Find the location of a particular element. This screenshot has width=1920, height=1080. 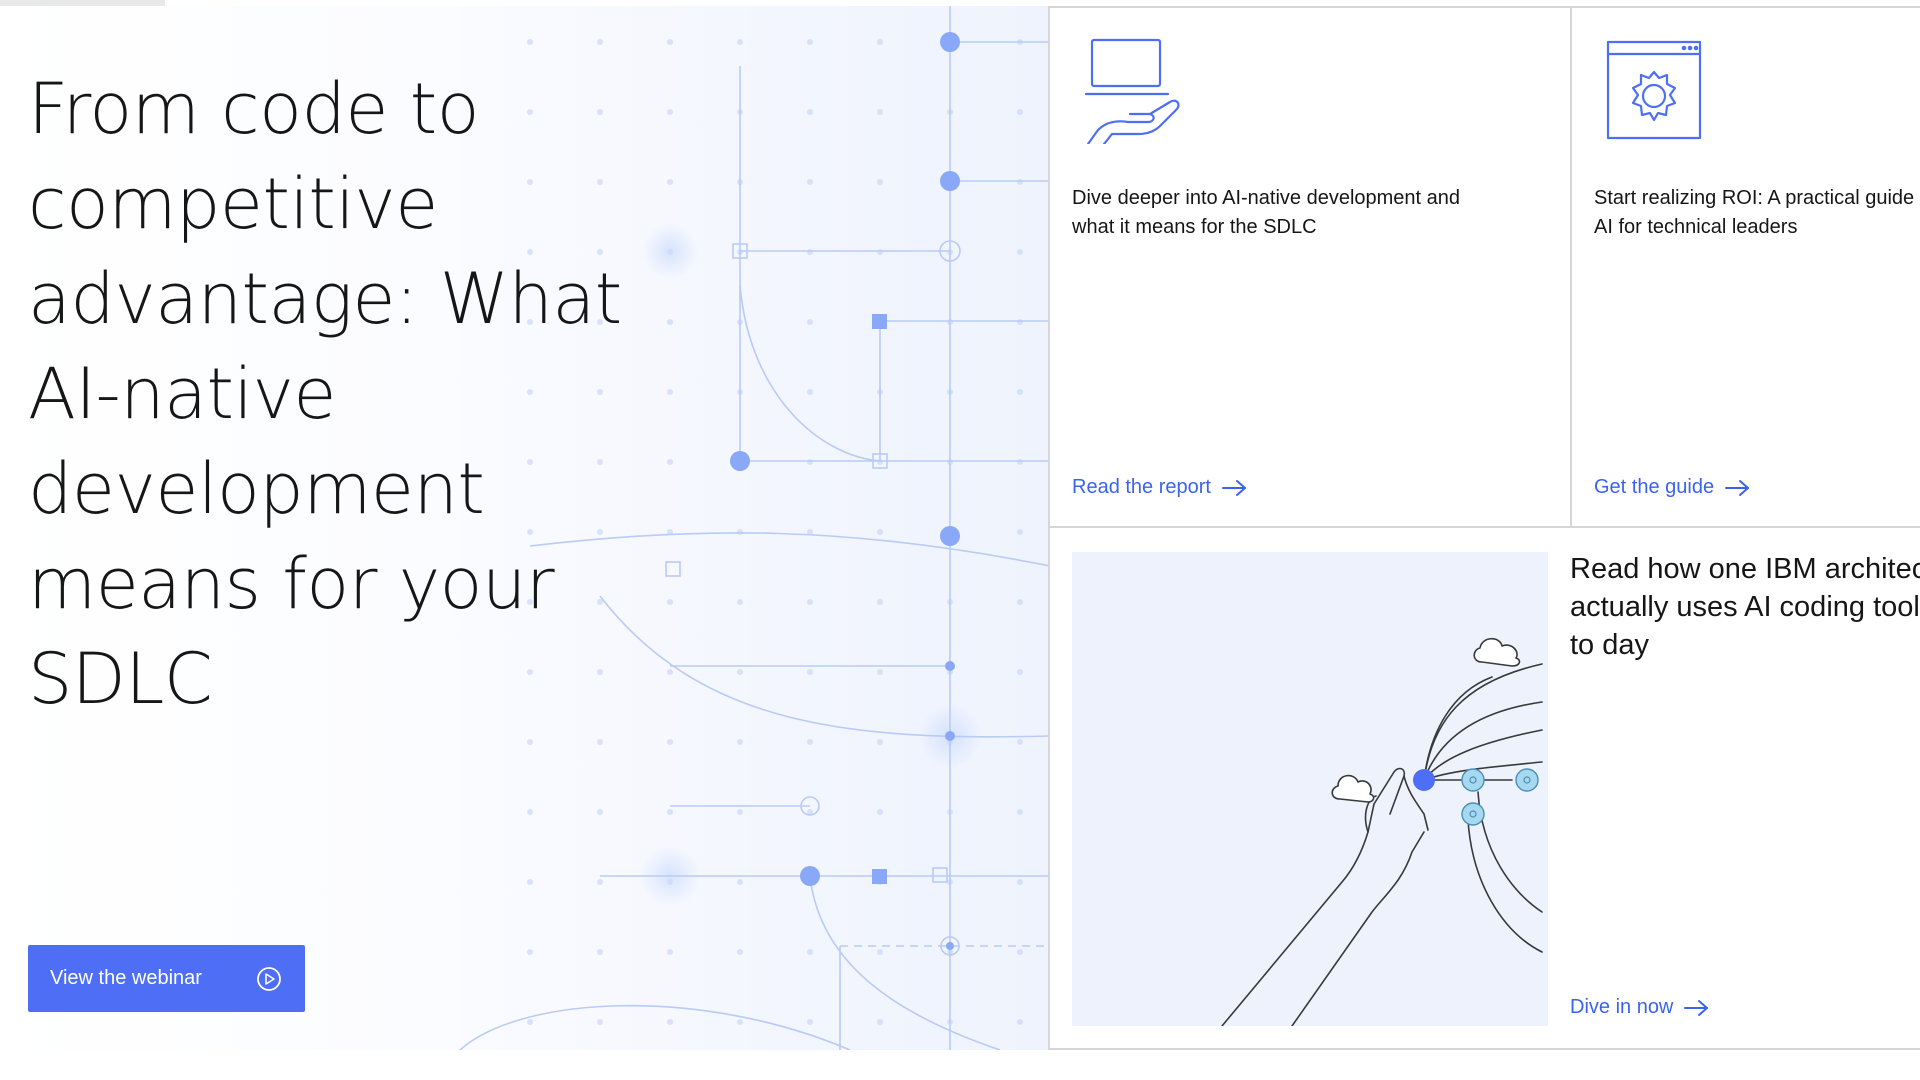

view-webinar-button: View the webinar is located at coordinates (166, 978).